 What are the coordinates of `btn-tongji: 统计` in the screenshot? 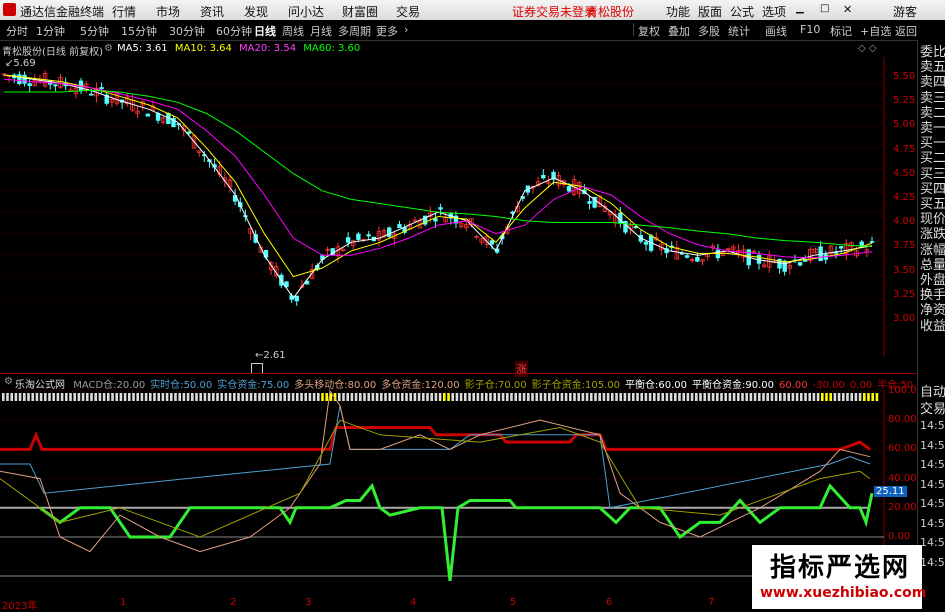 It's located at (739, 31).